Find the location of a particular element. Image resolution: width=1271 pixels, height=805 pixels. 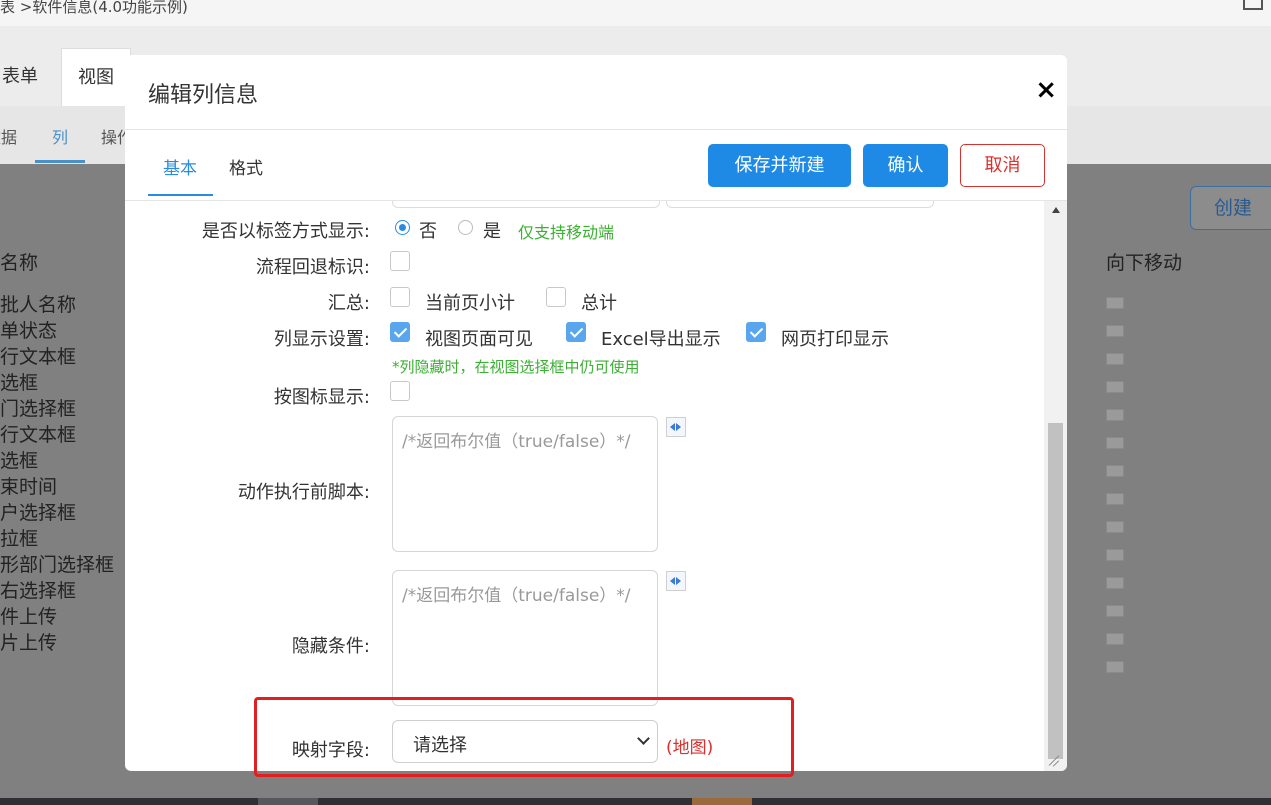

export-icon is located at coordinates (1253, 5).